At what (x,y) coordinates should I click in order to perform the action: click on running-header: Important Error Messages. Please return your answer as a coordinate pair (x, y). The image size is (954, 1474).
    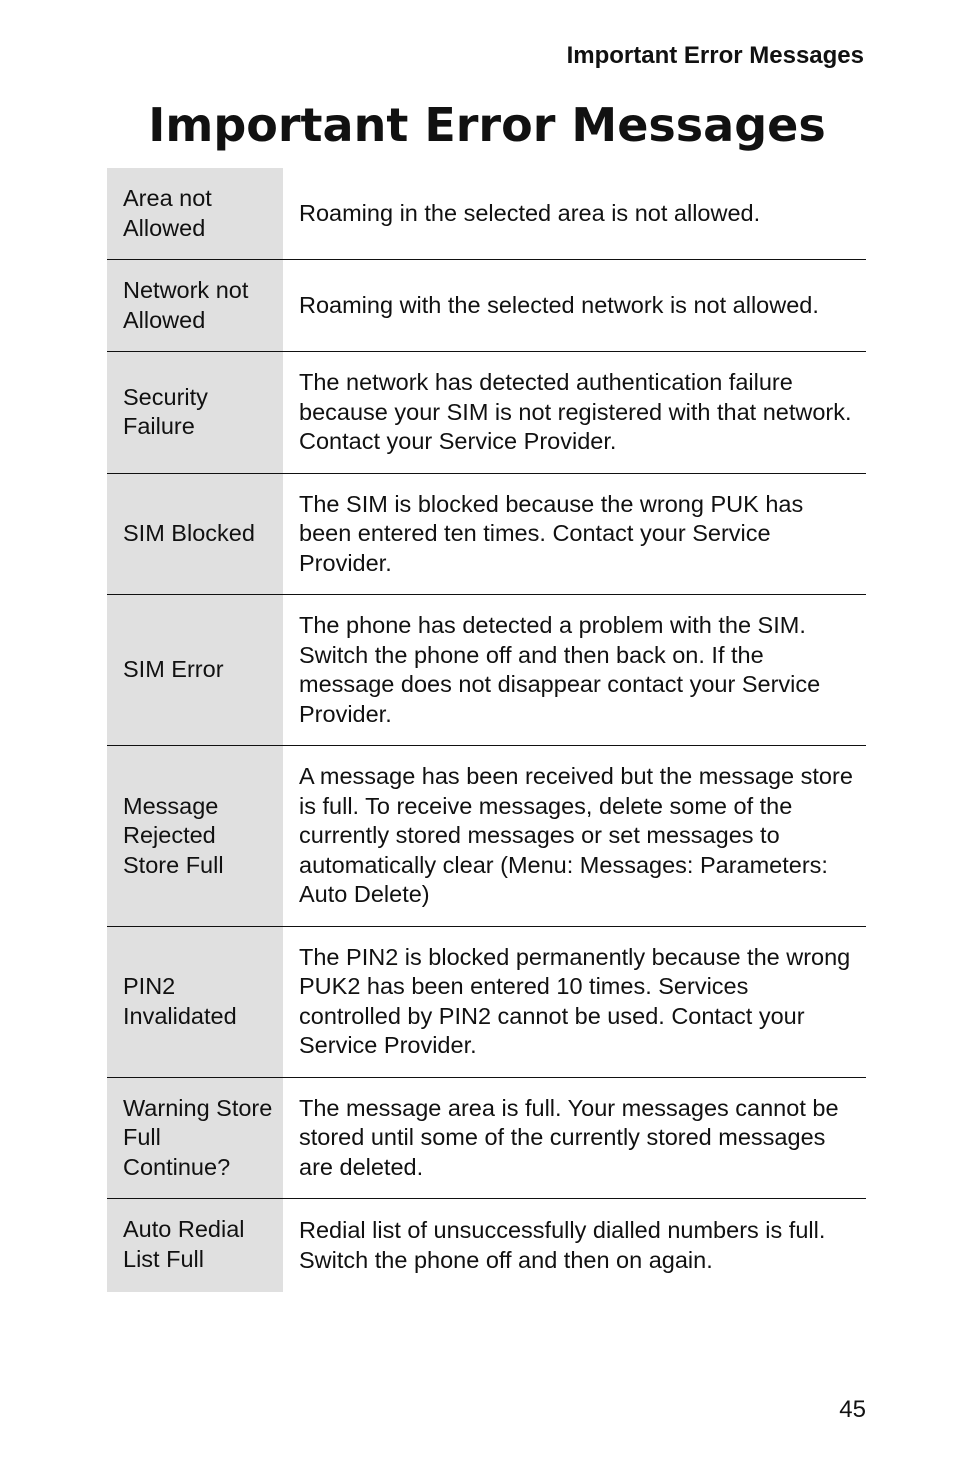
    Looking at the image, I should click on (715, 55).